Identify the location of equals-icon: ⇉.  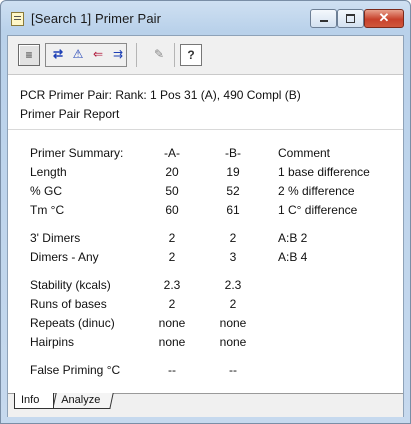
(118, 54).